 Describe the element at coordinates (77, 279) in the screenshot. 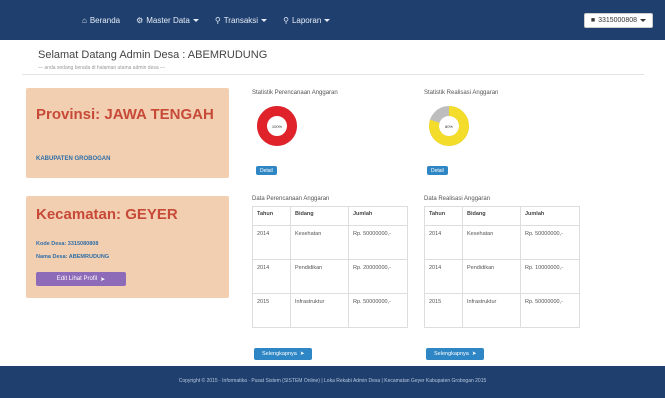

I see `profile-button-label: Edit Lihat Profil` at that location.